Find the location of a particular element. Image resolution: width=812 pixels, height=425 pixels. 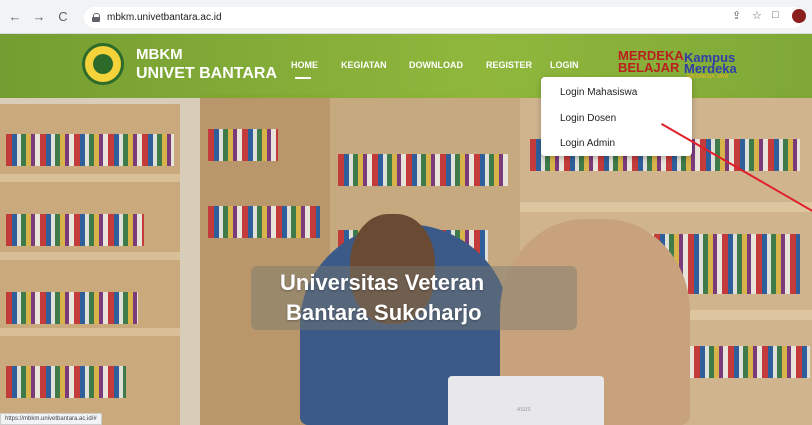

menu-item-login-dosen: Login Dosen is located at coordinates (588, 118).